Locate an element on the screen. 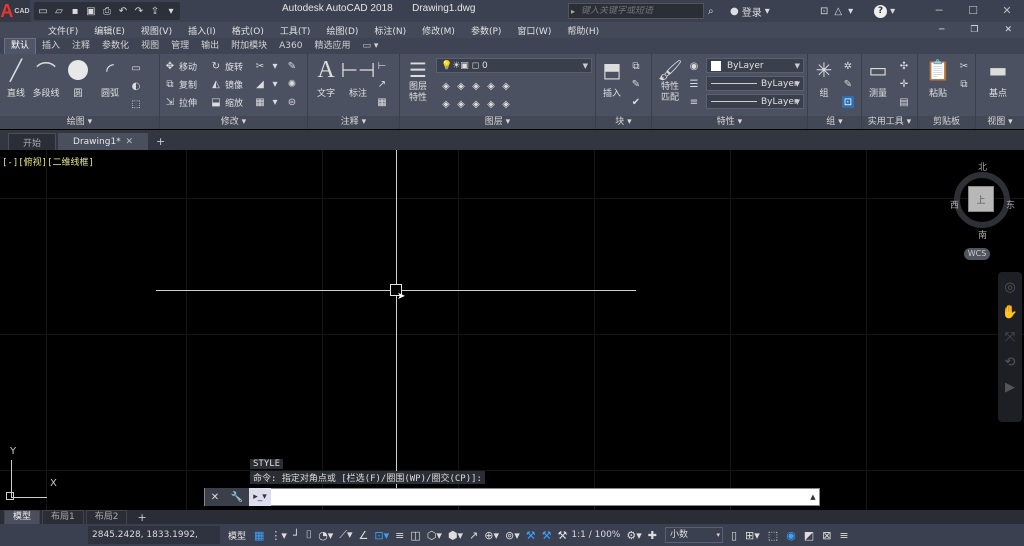 The image size is (1024, 546). doc-close-icon: ✕ is located at coordinates (1008, 30).